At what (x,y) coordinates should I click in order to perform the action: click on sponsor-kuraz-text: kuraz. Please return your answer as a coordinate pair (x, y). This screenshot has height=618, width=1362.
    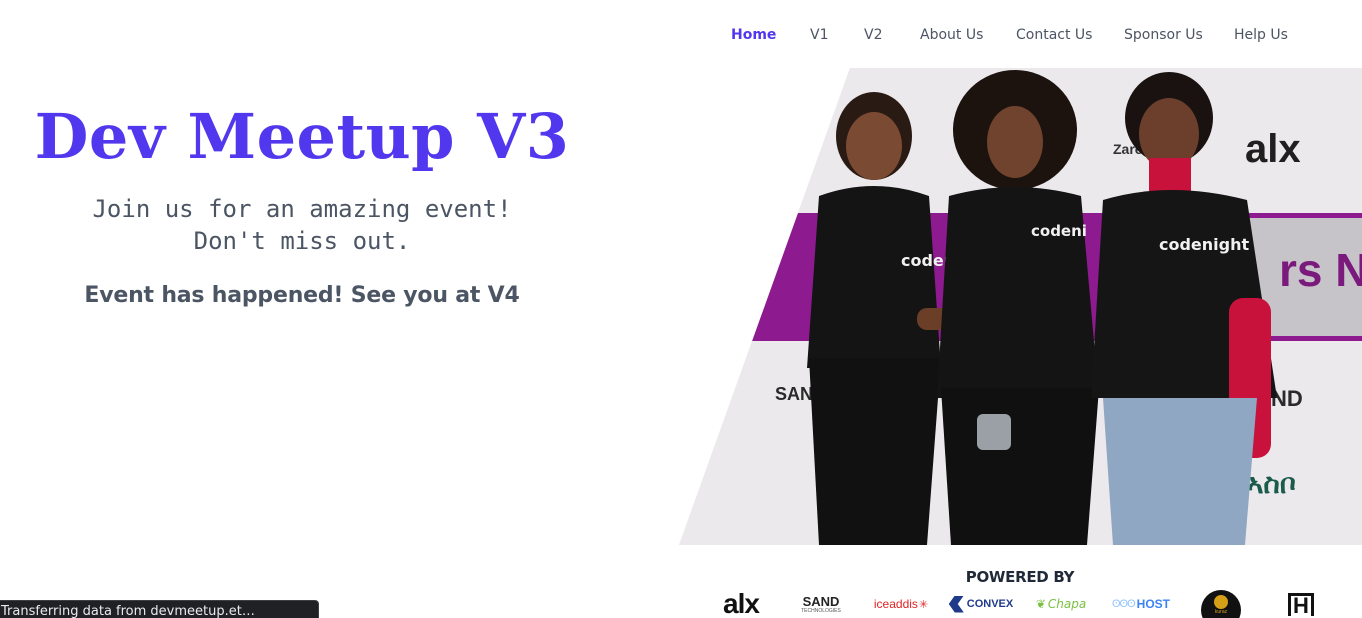
    Looking at the image, I should click on (1221, 612).